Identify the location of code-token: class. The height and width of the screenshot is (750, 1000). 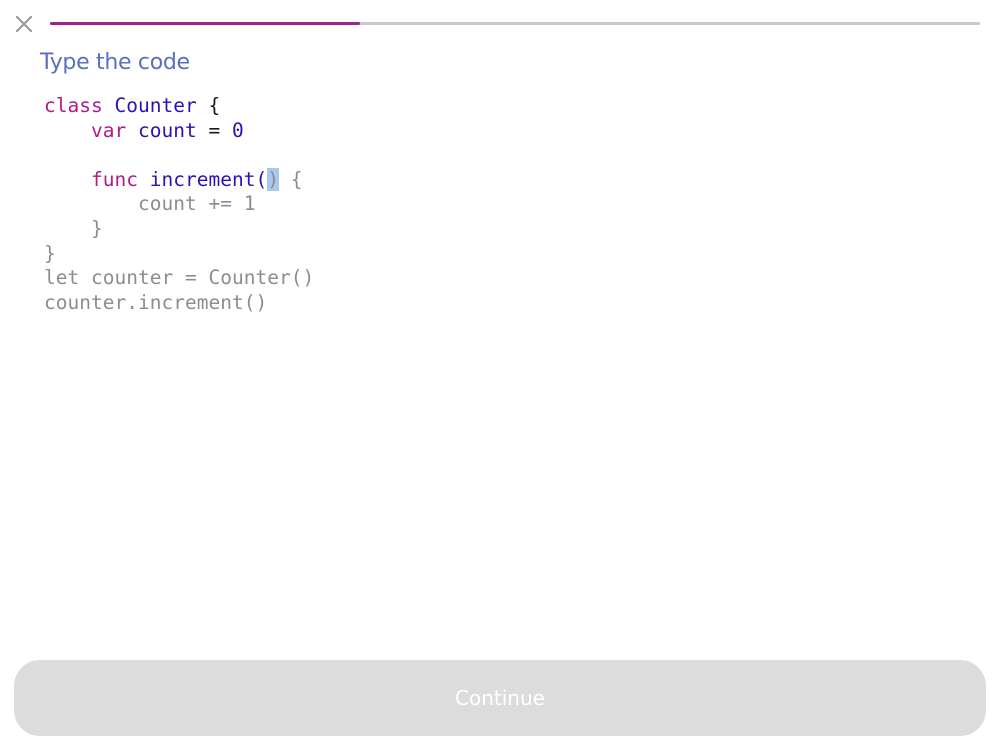
(73, 105).